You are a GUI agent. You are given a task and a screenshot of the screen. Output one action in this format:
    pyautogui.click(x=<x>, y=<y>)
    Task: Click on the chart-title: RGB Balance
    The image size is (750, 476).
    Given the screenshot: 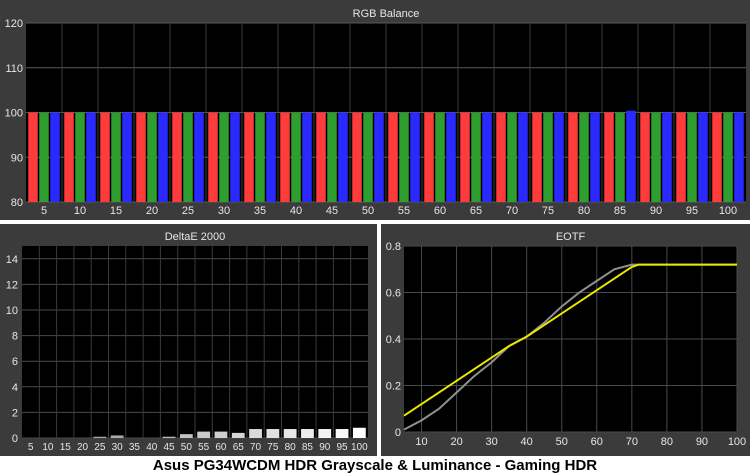 What is the action you would take?
    pyautogui.click(x=386, y=14)
    